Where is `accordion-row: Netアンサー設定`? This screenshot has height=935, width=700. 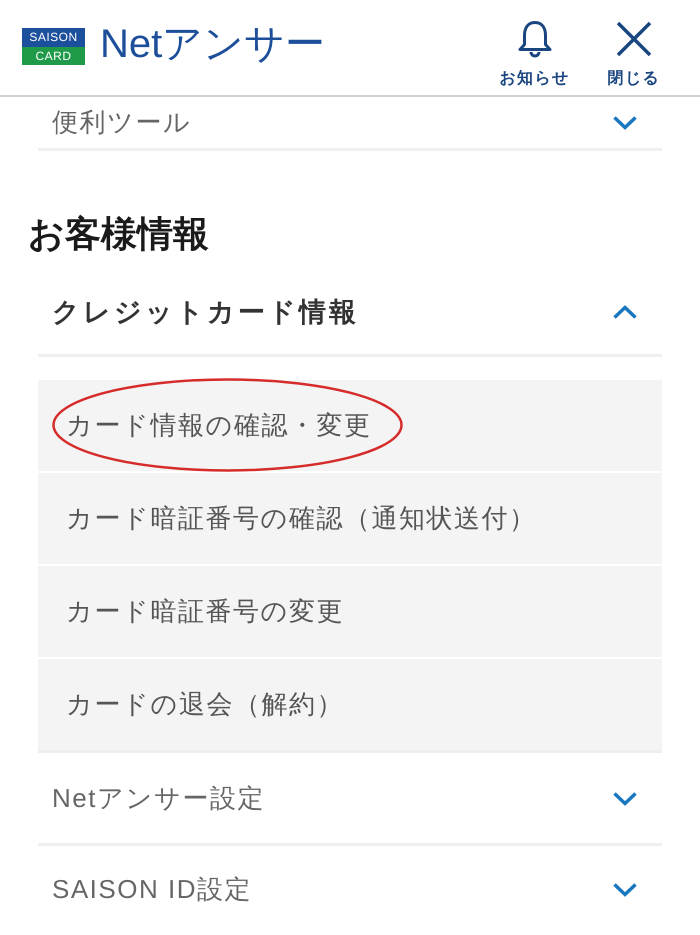 accordion-row: Netアンサー設定 is located at coordinates (350, 799).